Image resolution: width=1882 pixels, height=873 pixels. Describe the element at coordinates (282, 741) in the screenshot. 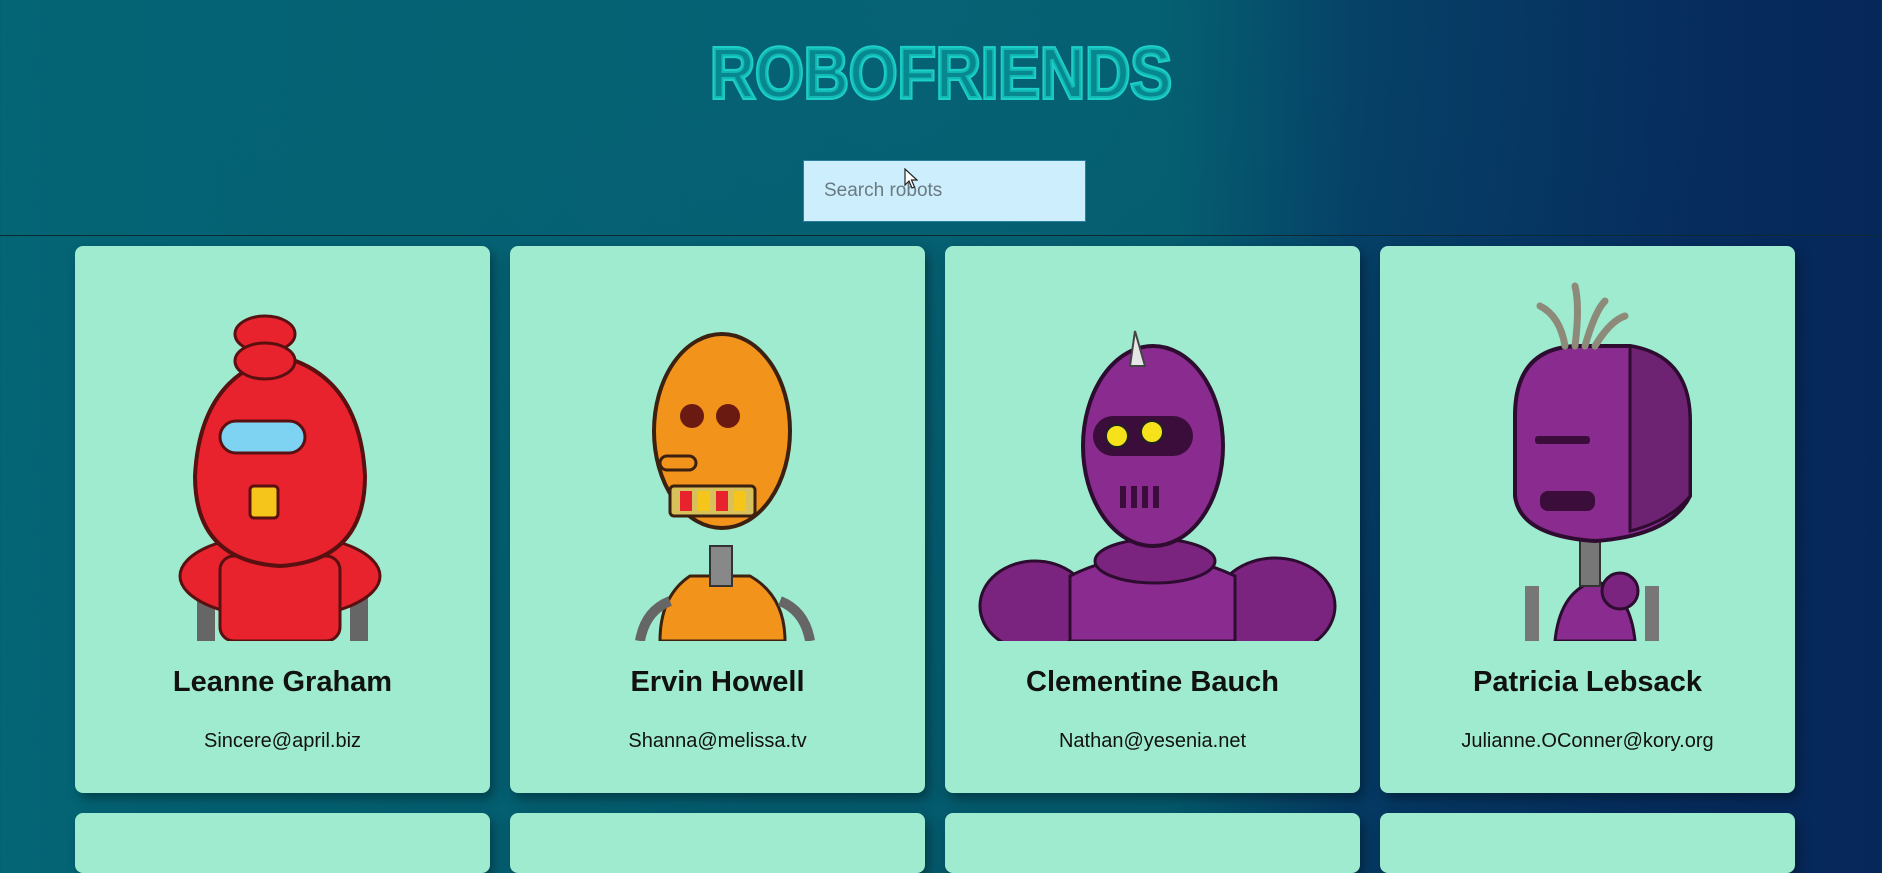

I see `robot-email: Sincere@april.biz` at that location.